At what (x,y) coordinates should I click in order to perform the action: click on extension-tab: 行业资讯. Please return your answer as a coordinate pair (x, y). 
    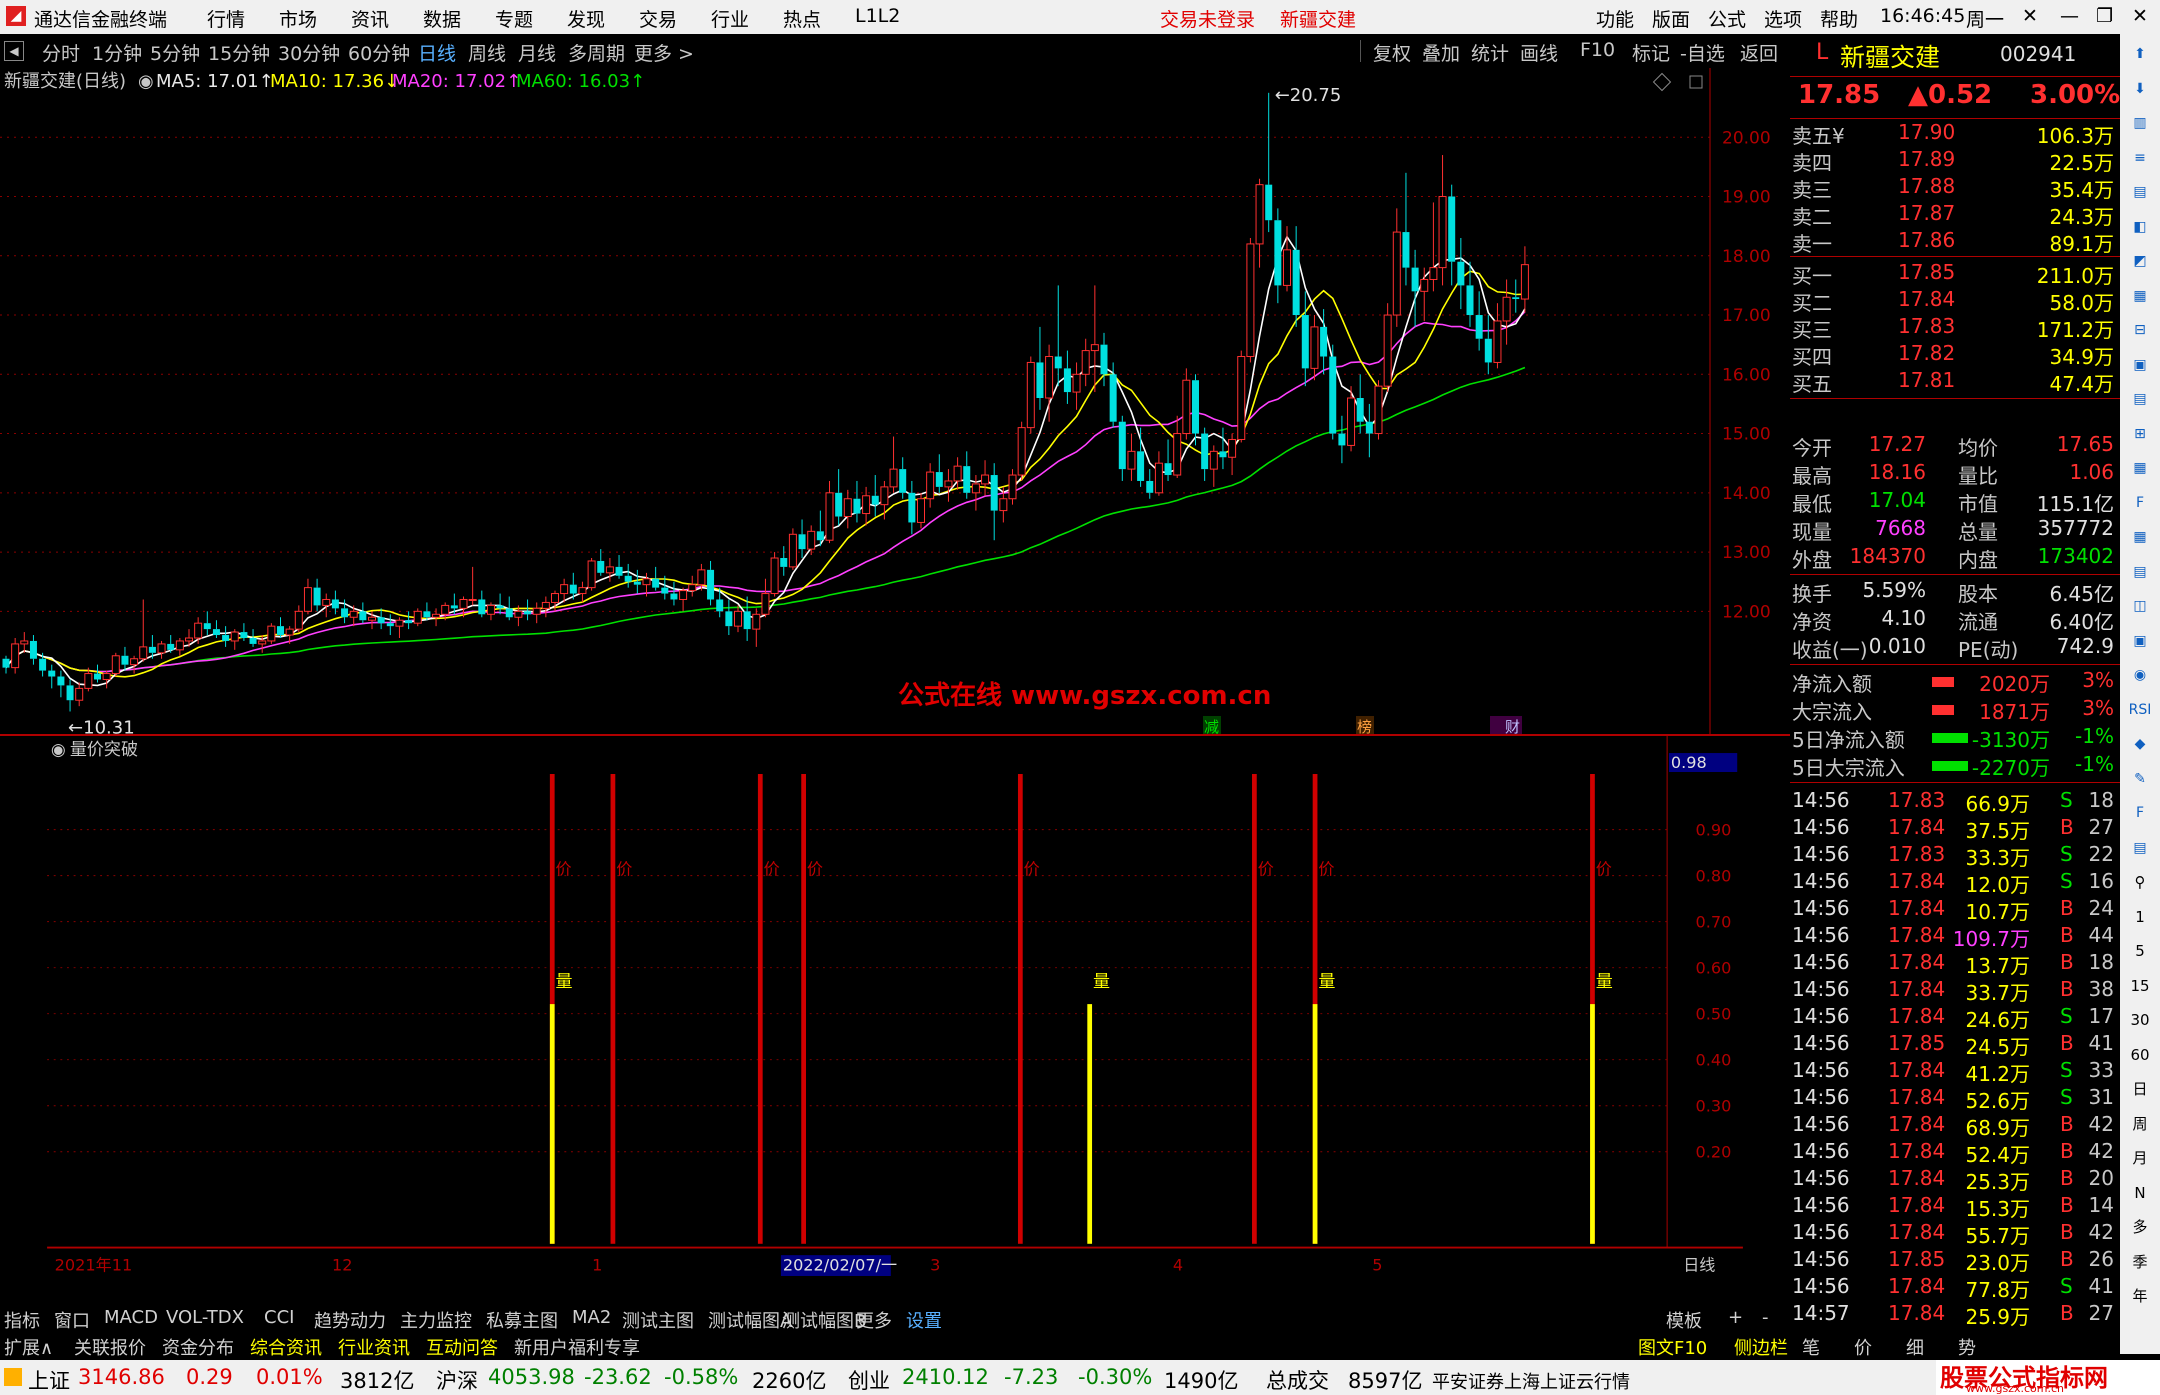
    Looking at the image, I should click on (374, 1347).